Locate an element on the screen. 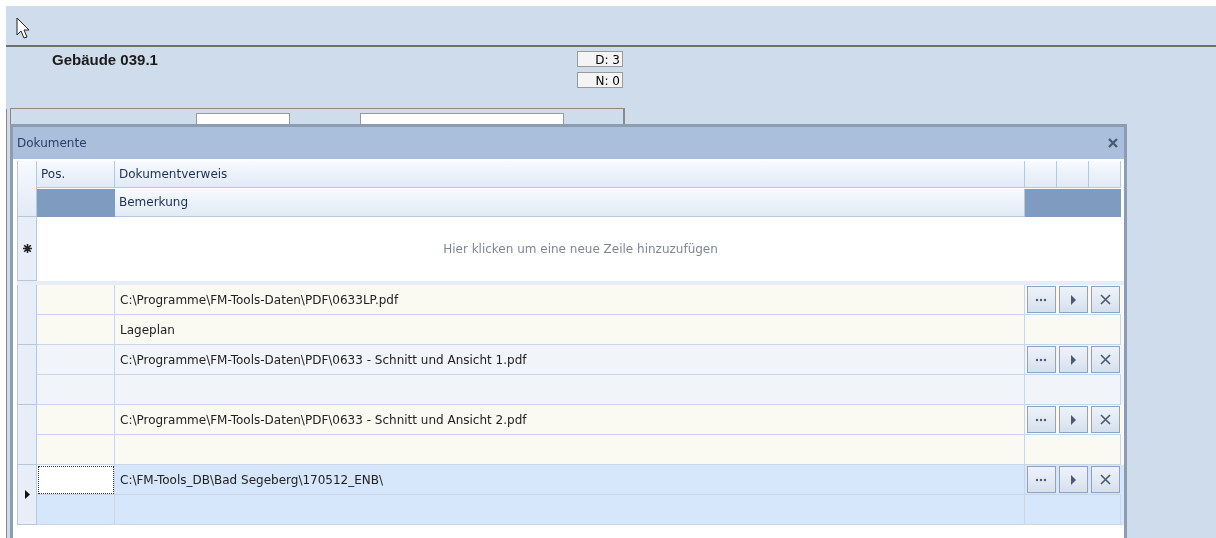 The width and height of the screenshot is (1216, 538). table-row: C:\Programme\FM-Tools-Daten\PDF\0633LP.pdf Lageplan is located at coordinates (570, 315).